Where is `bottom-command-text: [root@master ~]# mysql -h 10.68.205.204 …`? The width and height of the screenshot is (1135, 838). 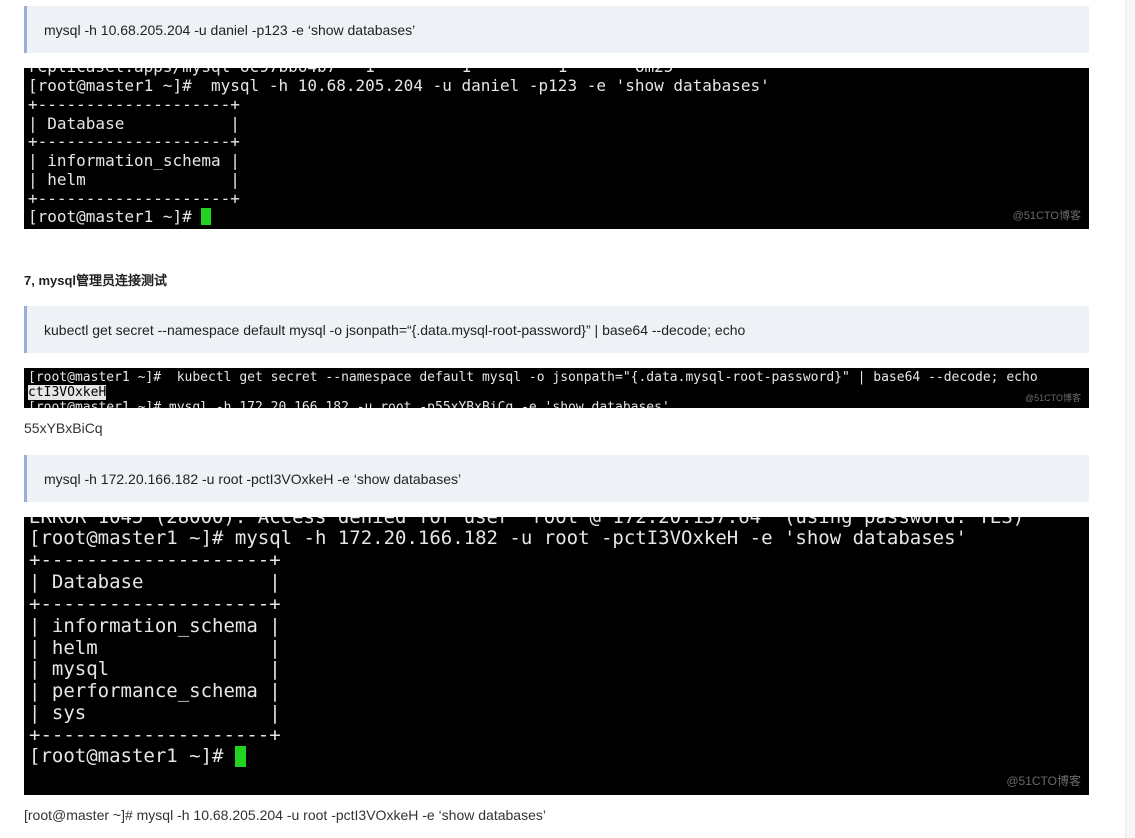
bottom-command-text: [root@master ~]# mysql -h 10.68.205.204 … is located at coordinates (285, 815).